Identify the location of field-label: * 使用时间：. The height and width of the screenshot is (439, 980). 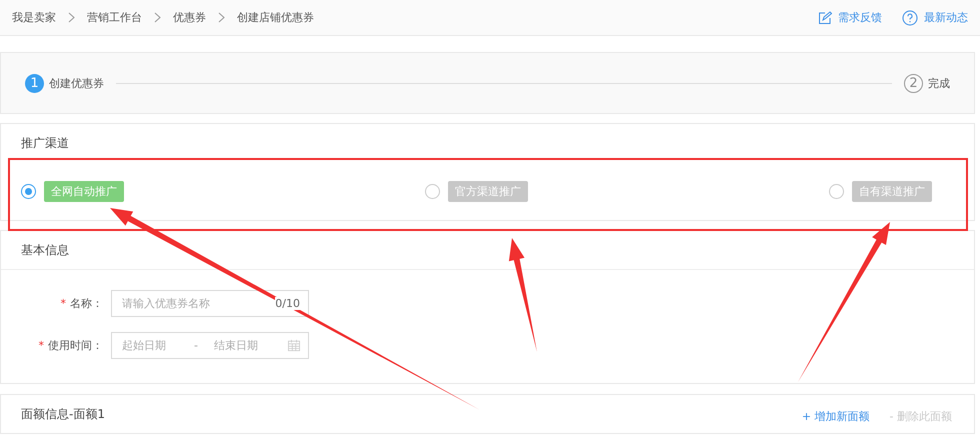
(71, 345).